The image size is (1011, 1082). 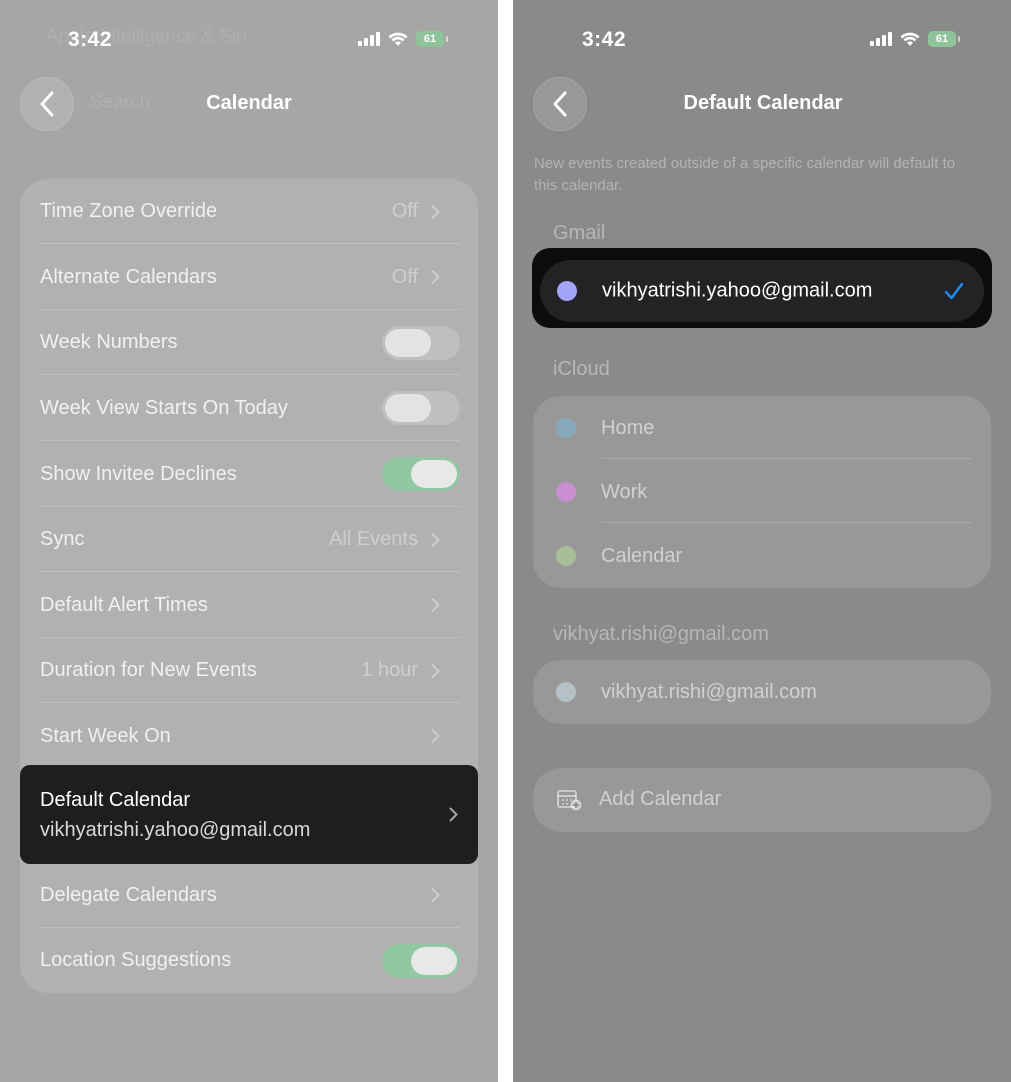 I want to click on row-label: Alternate Calendars, so click(x=128, y=276).